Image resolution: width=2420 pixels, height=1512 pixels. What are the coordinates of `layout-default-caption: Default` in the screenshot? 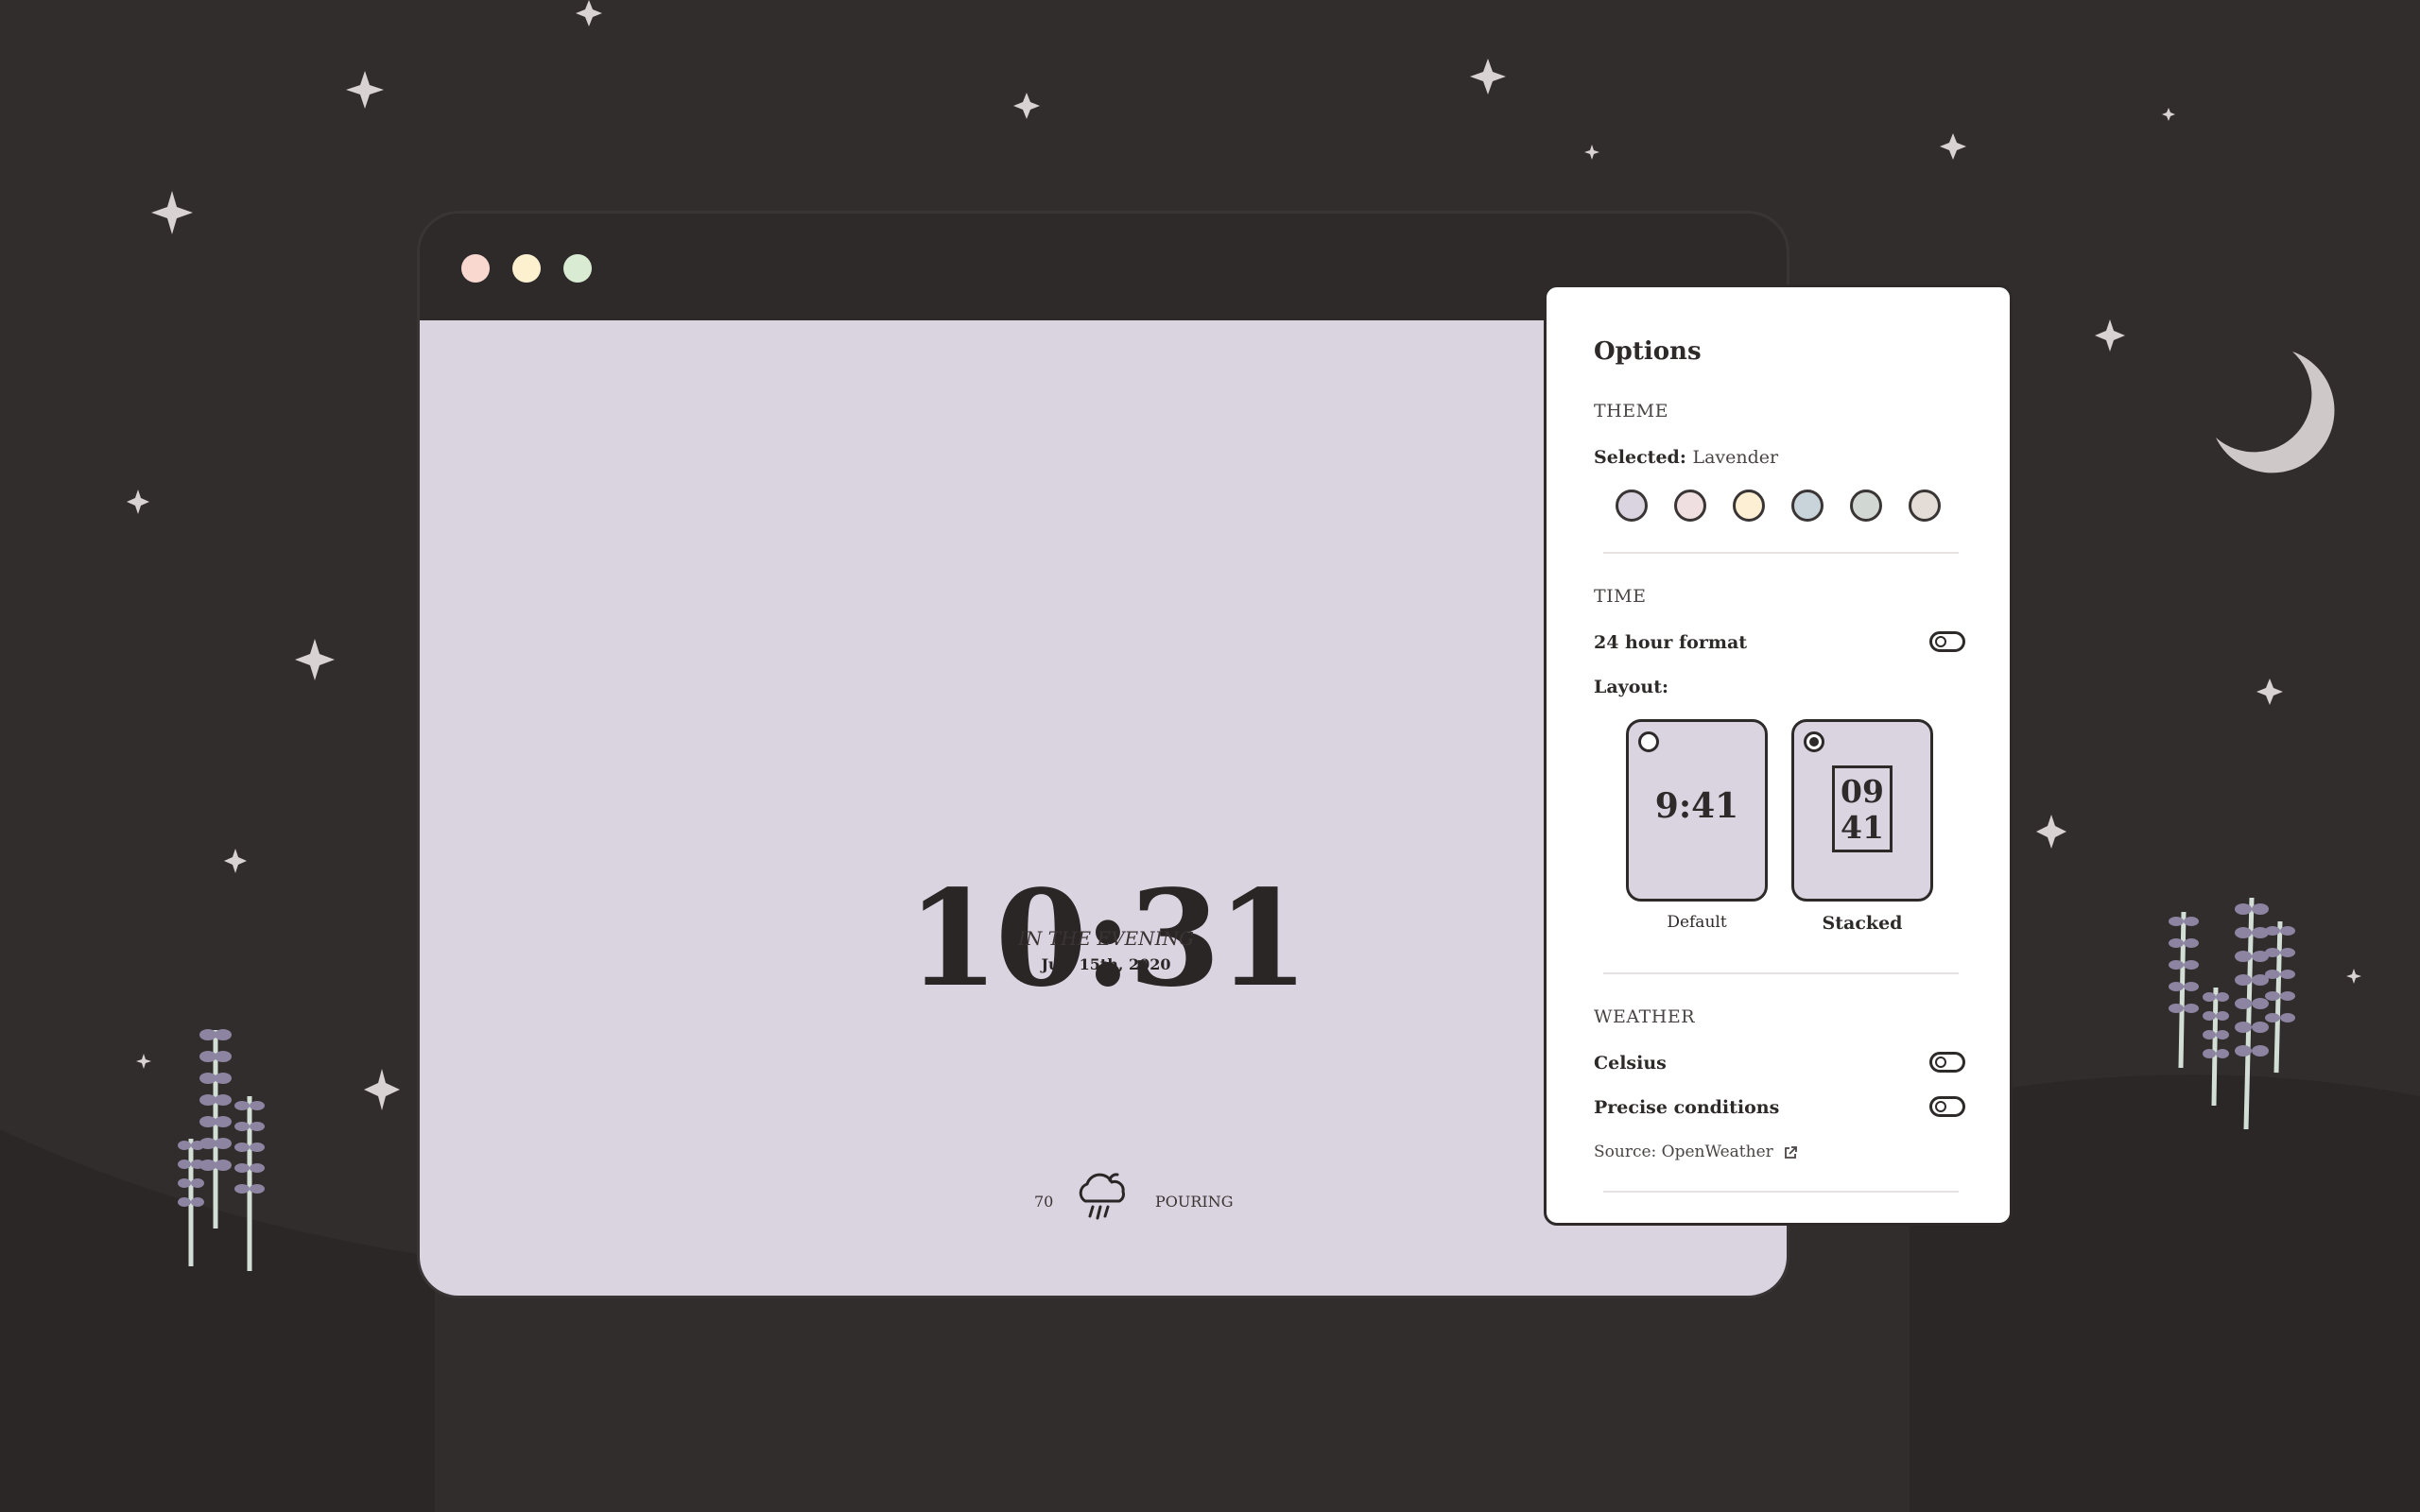 It's located at (1697, 922).